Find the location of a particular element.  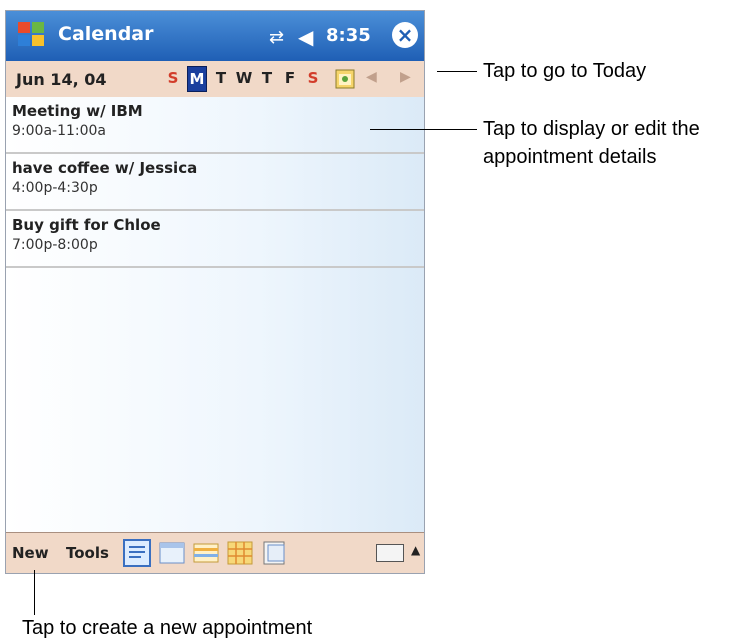

appointment-time: 7:00p-8:00p is located at coordinates (55, 245).